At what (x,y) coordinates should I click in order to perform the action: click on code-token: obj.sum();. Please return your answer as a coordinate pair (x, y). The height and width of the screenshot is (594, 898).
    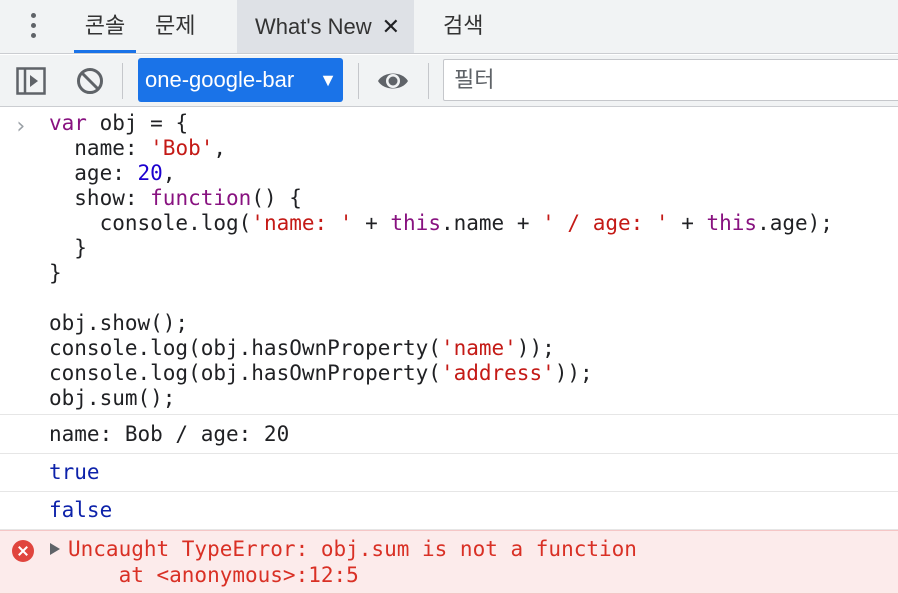
    Looking at the image, I should click on (112, 398).